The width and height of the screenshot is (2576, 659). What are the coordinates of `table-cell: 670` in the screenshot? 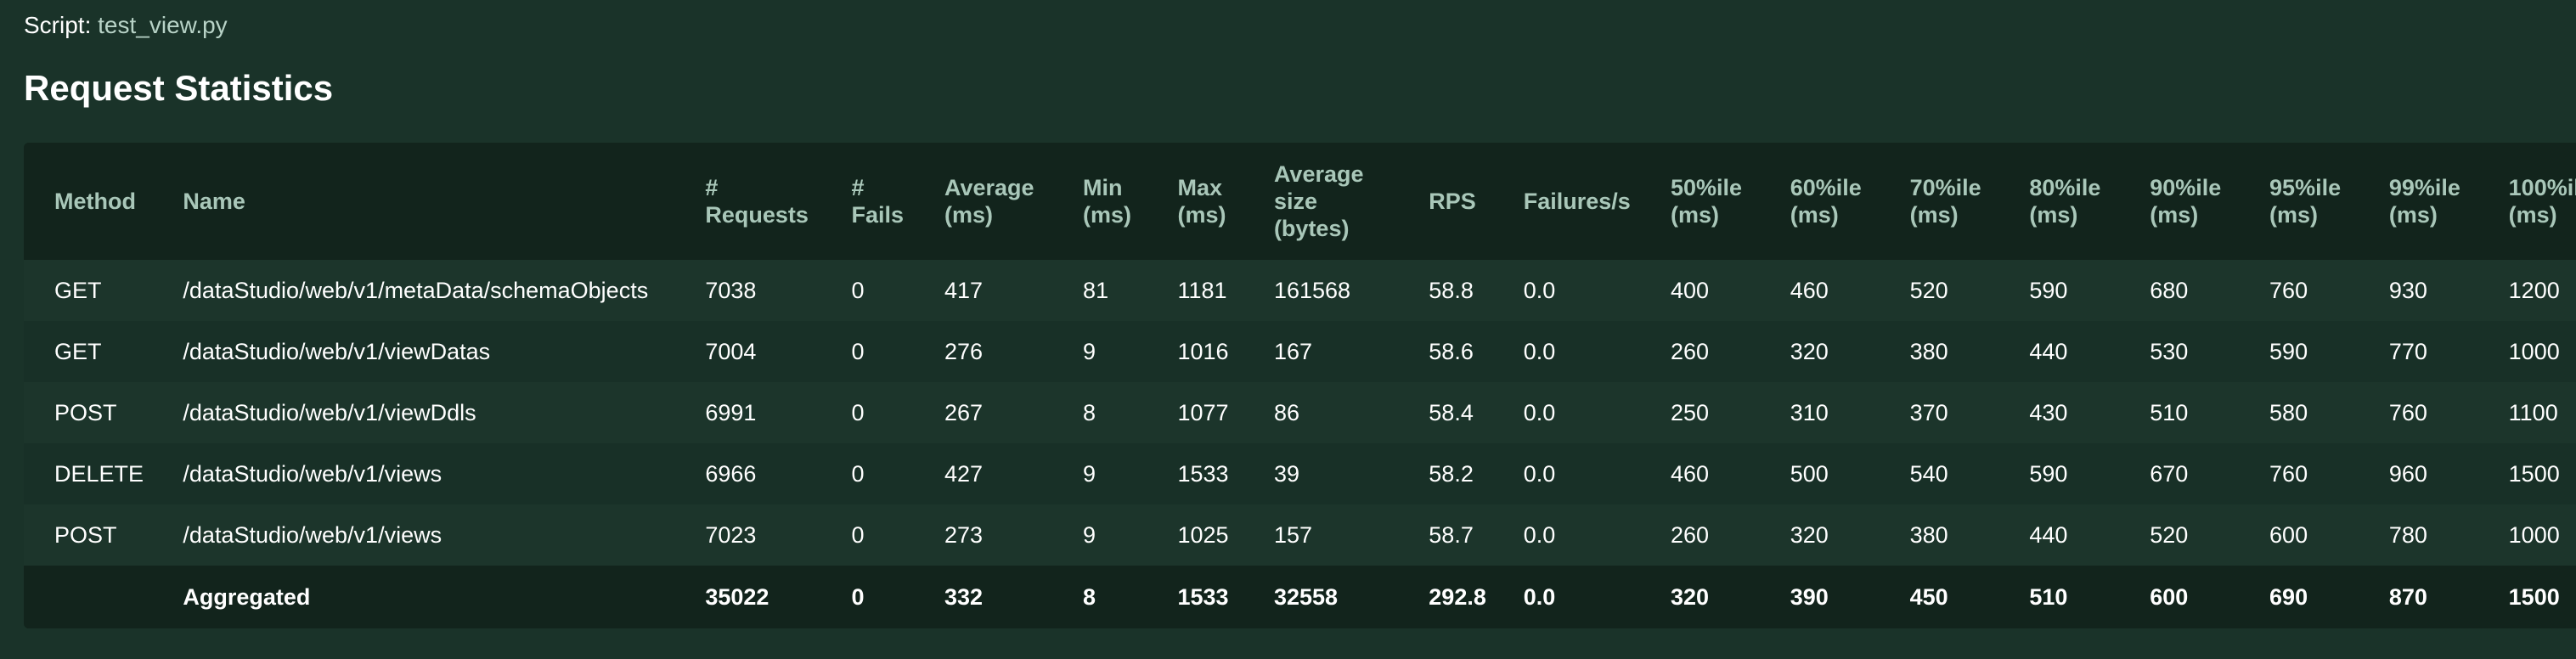 It's located at (2210, 473).